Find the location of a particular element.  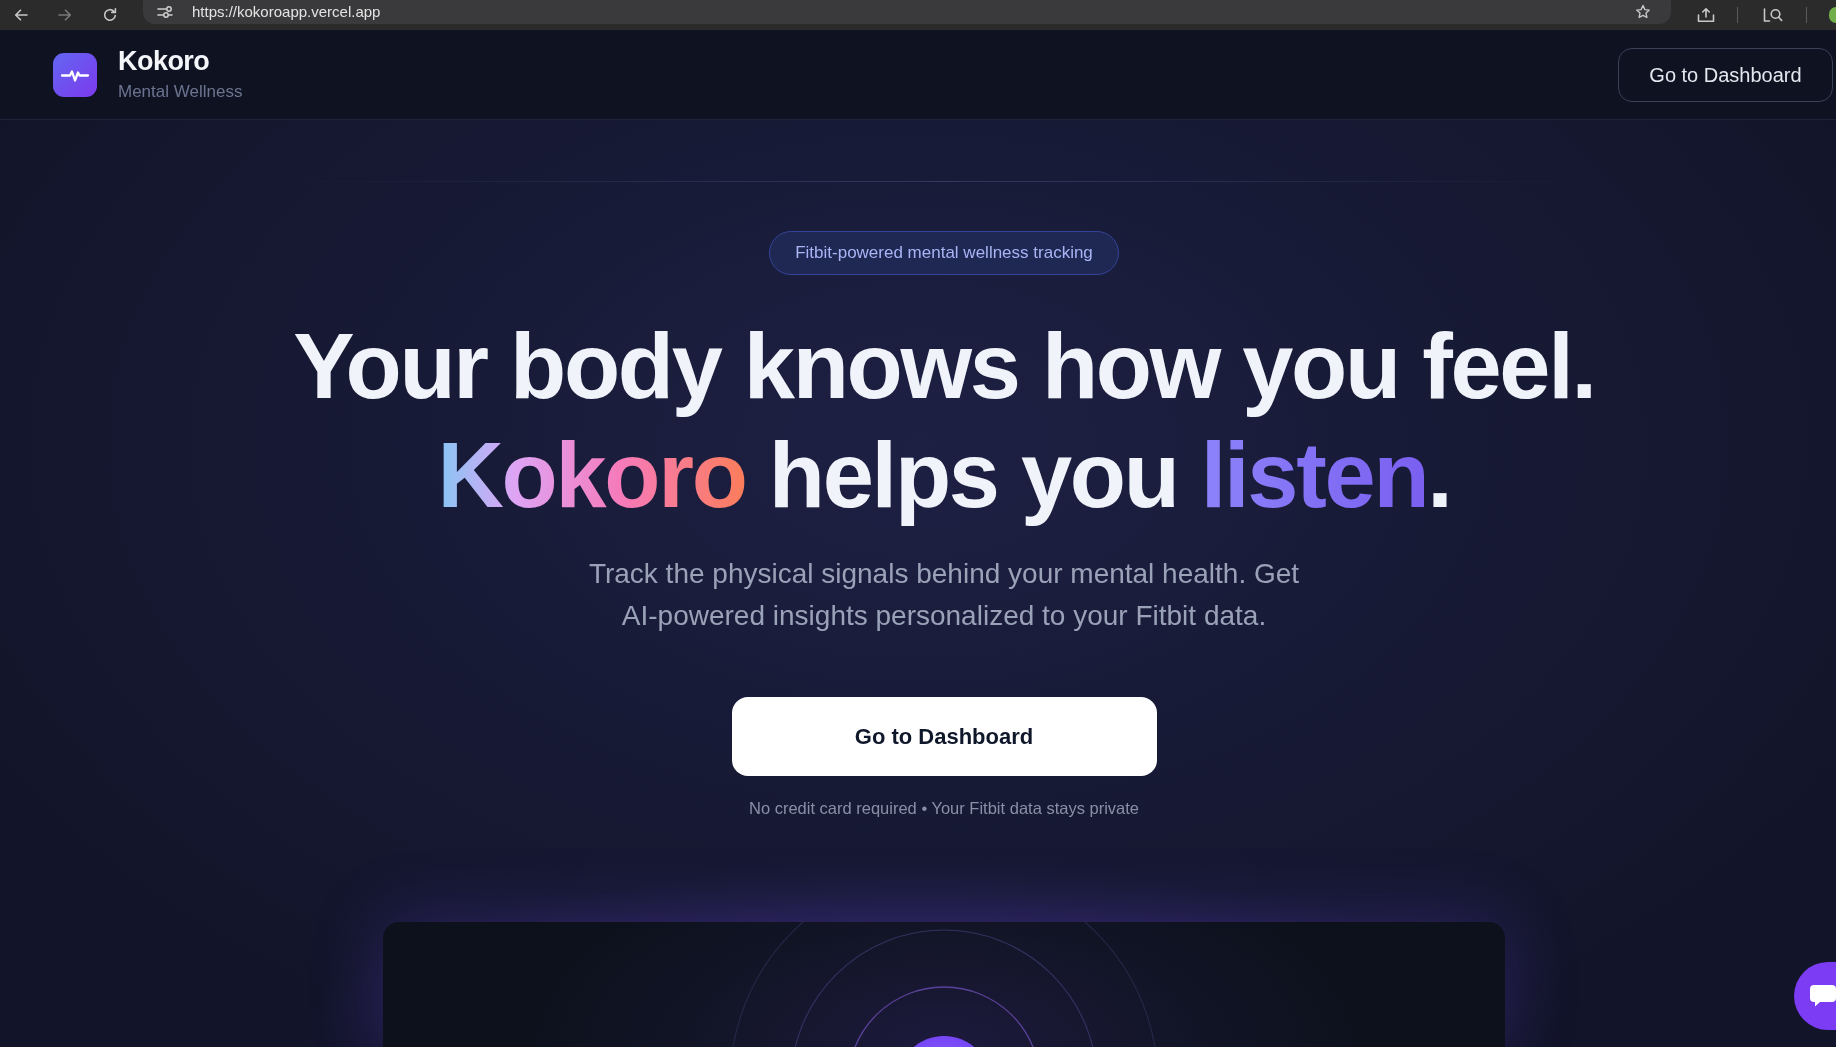

headline: Your body knows how you feel. Kokoro helps you listen. is located at coordinates (944, 421).